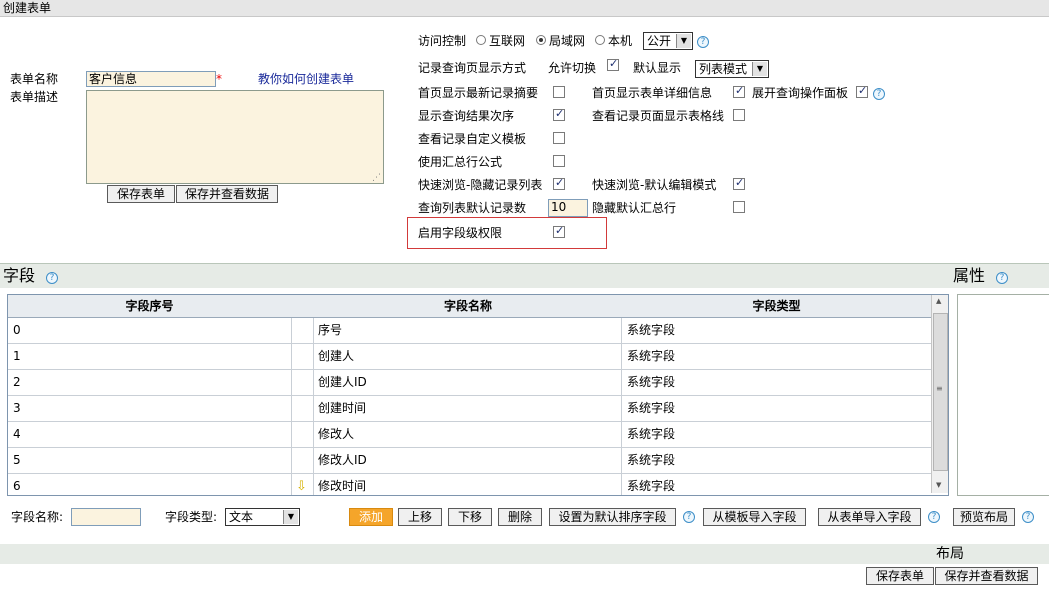  Describe the element at coordinates (460, 162) in the screenshot. I see `setting-label: 使用汇总行公式` at that location.